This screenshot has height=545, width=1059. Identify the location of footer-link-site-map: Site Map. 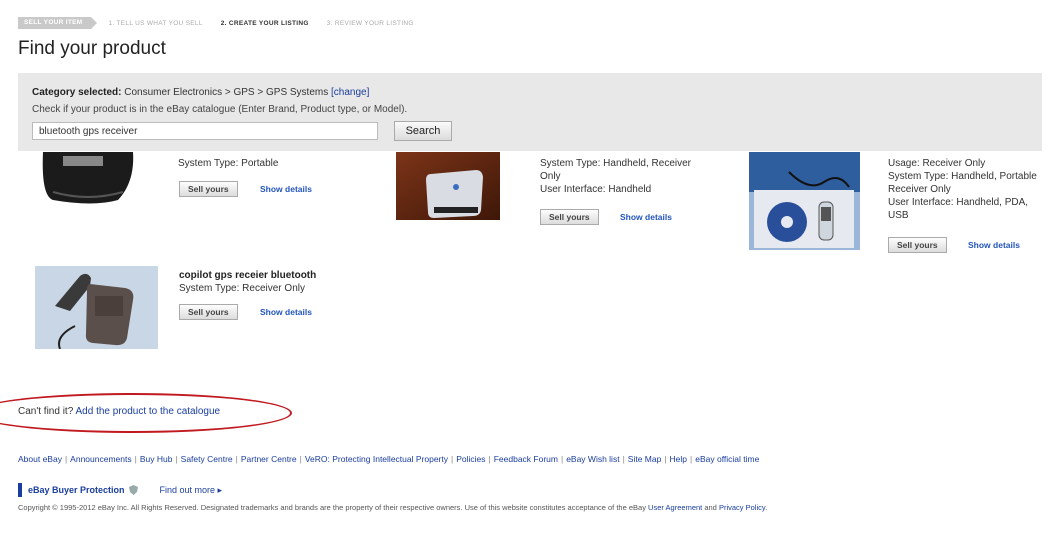
(645, 459).